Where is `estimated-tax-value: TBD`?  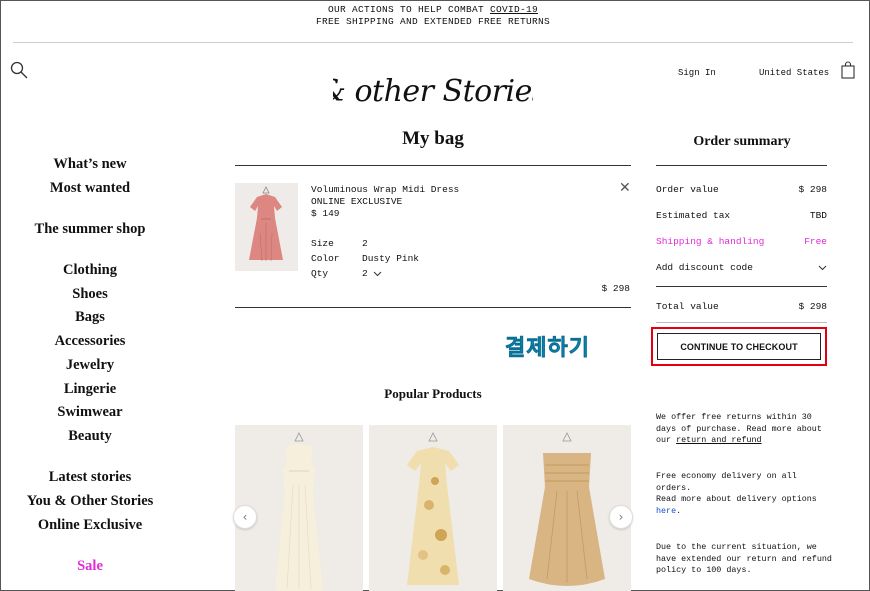 estimated-tax-value: TBD is located at coordinates (818, 215).